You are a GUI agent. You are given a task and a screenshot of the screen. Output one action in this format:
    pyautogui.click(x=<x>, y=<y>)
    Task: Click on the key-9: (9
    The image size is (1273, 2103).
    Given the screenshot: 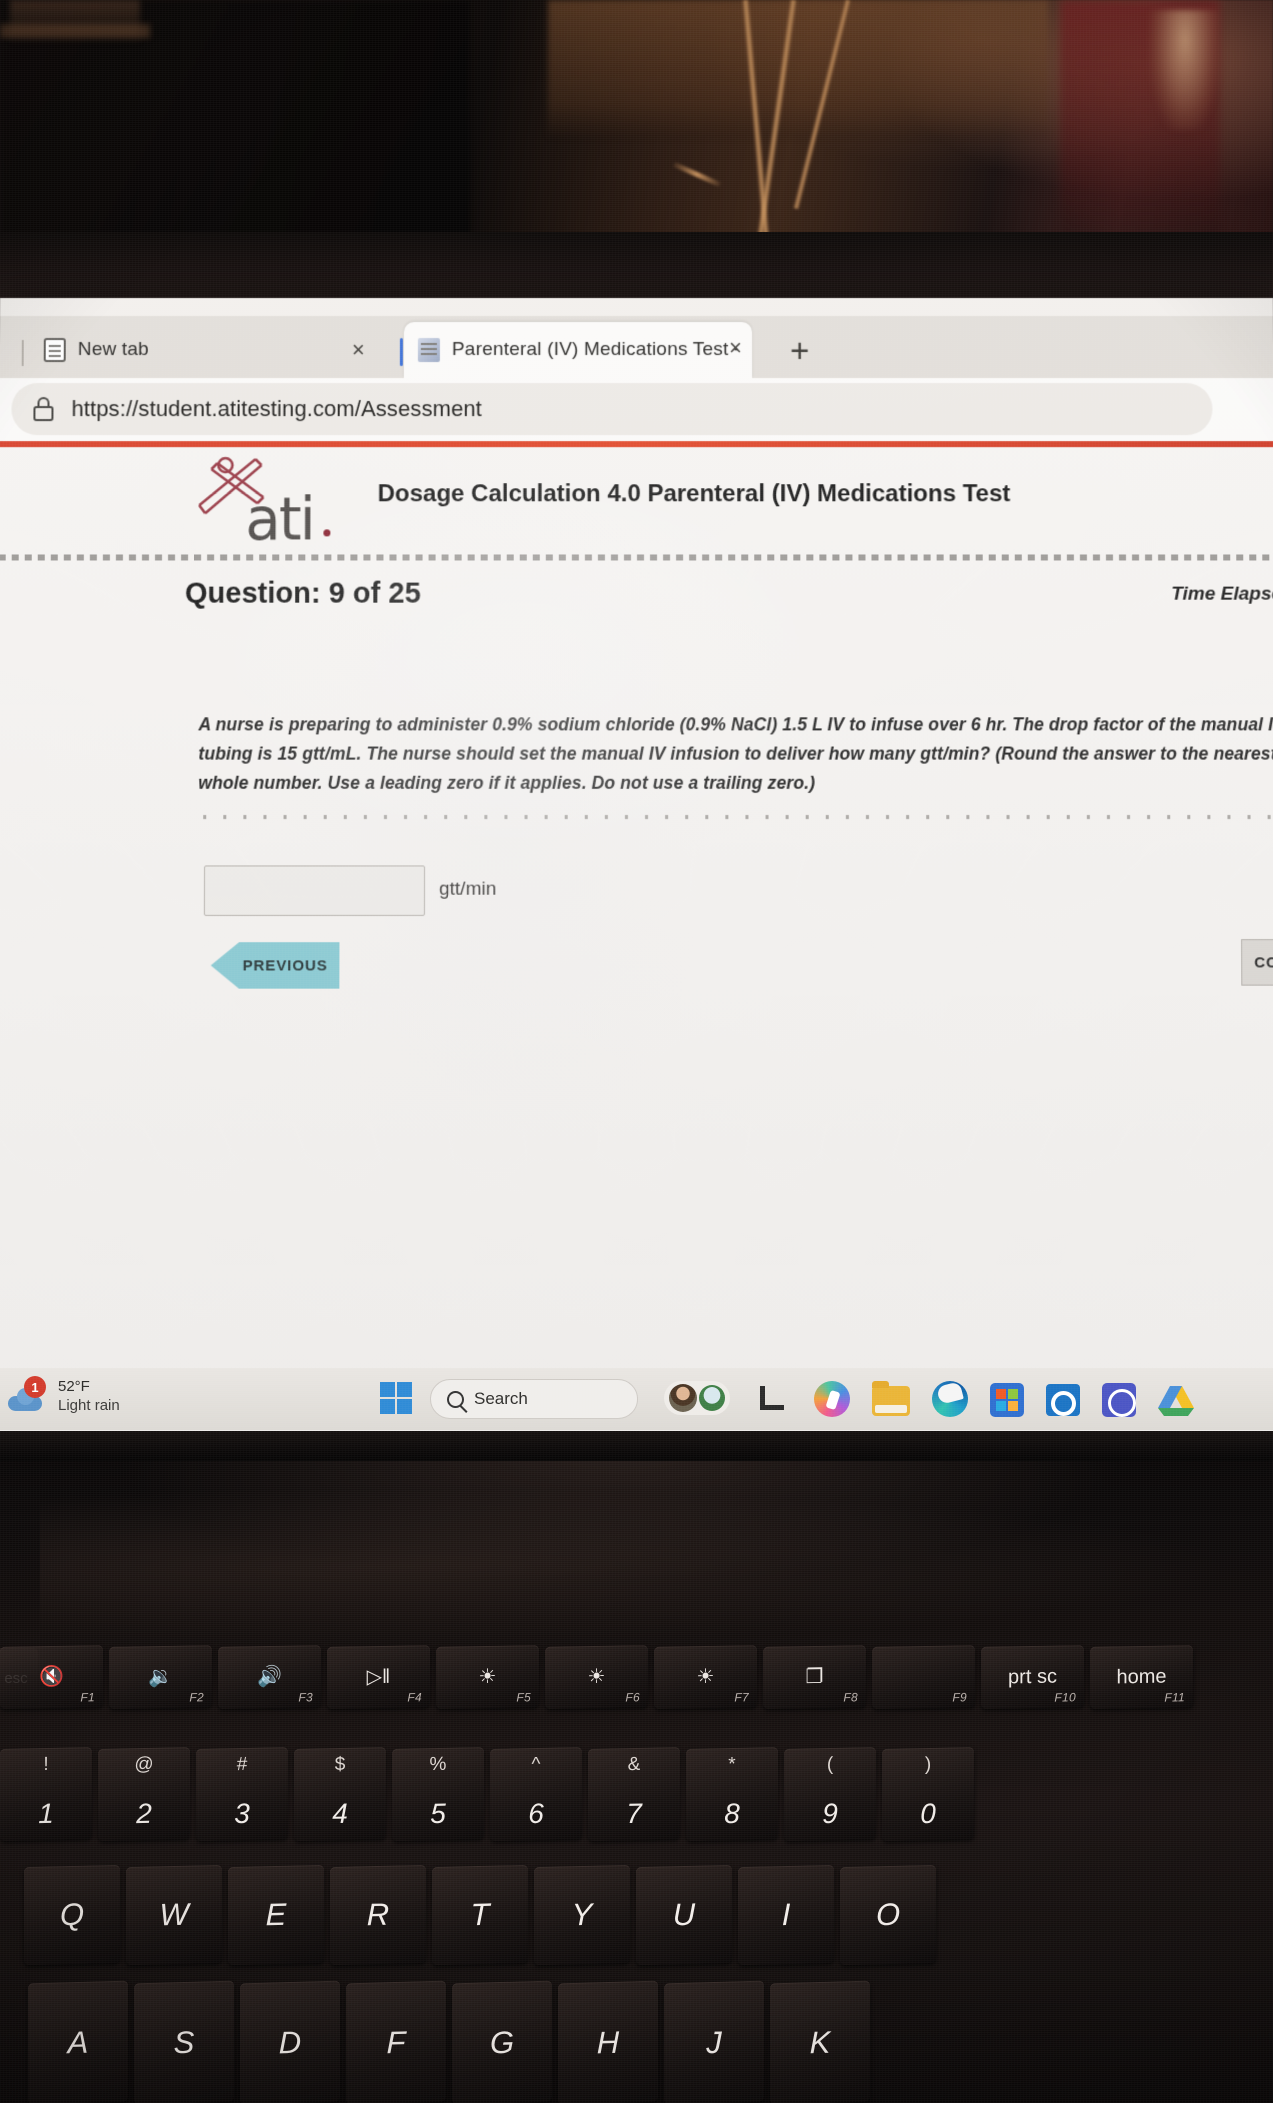 What is the action you would take?
    pyautogui.click(x=830, y=1794)
    